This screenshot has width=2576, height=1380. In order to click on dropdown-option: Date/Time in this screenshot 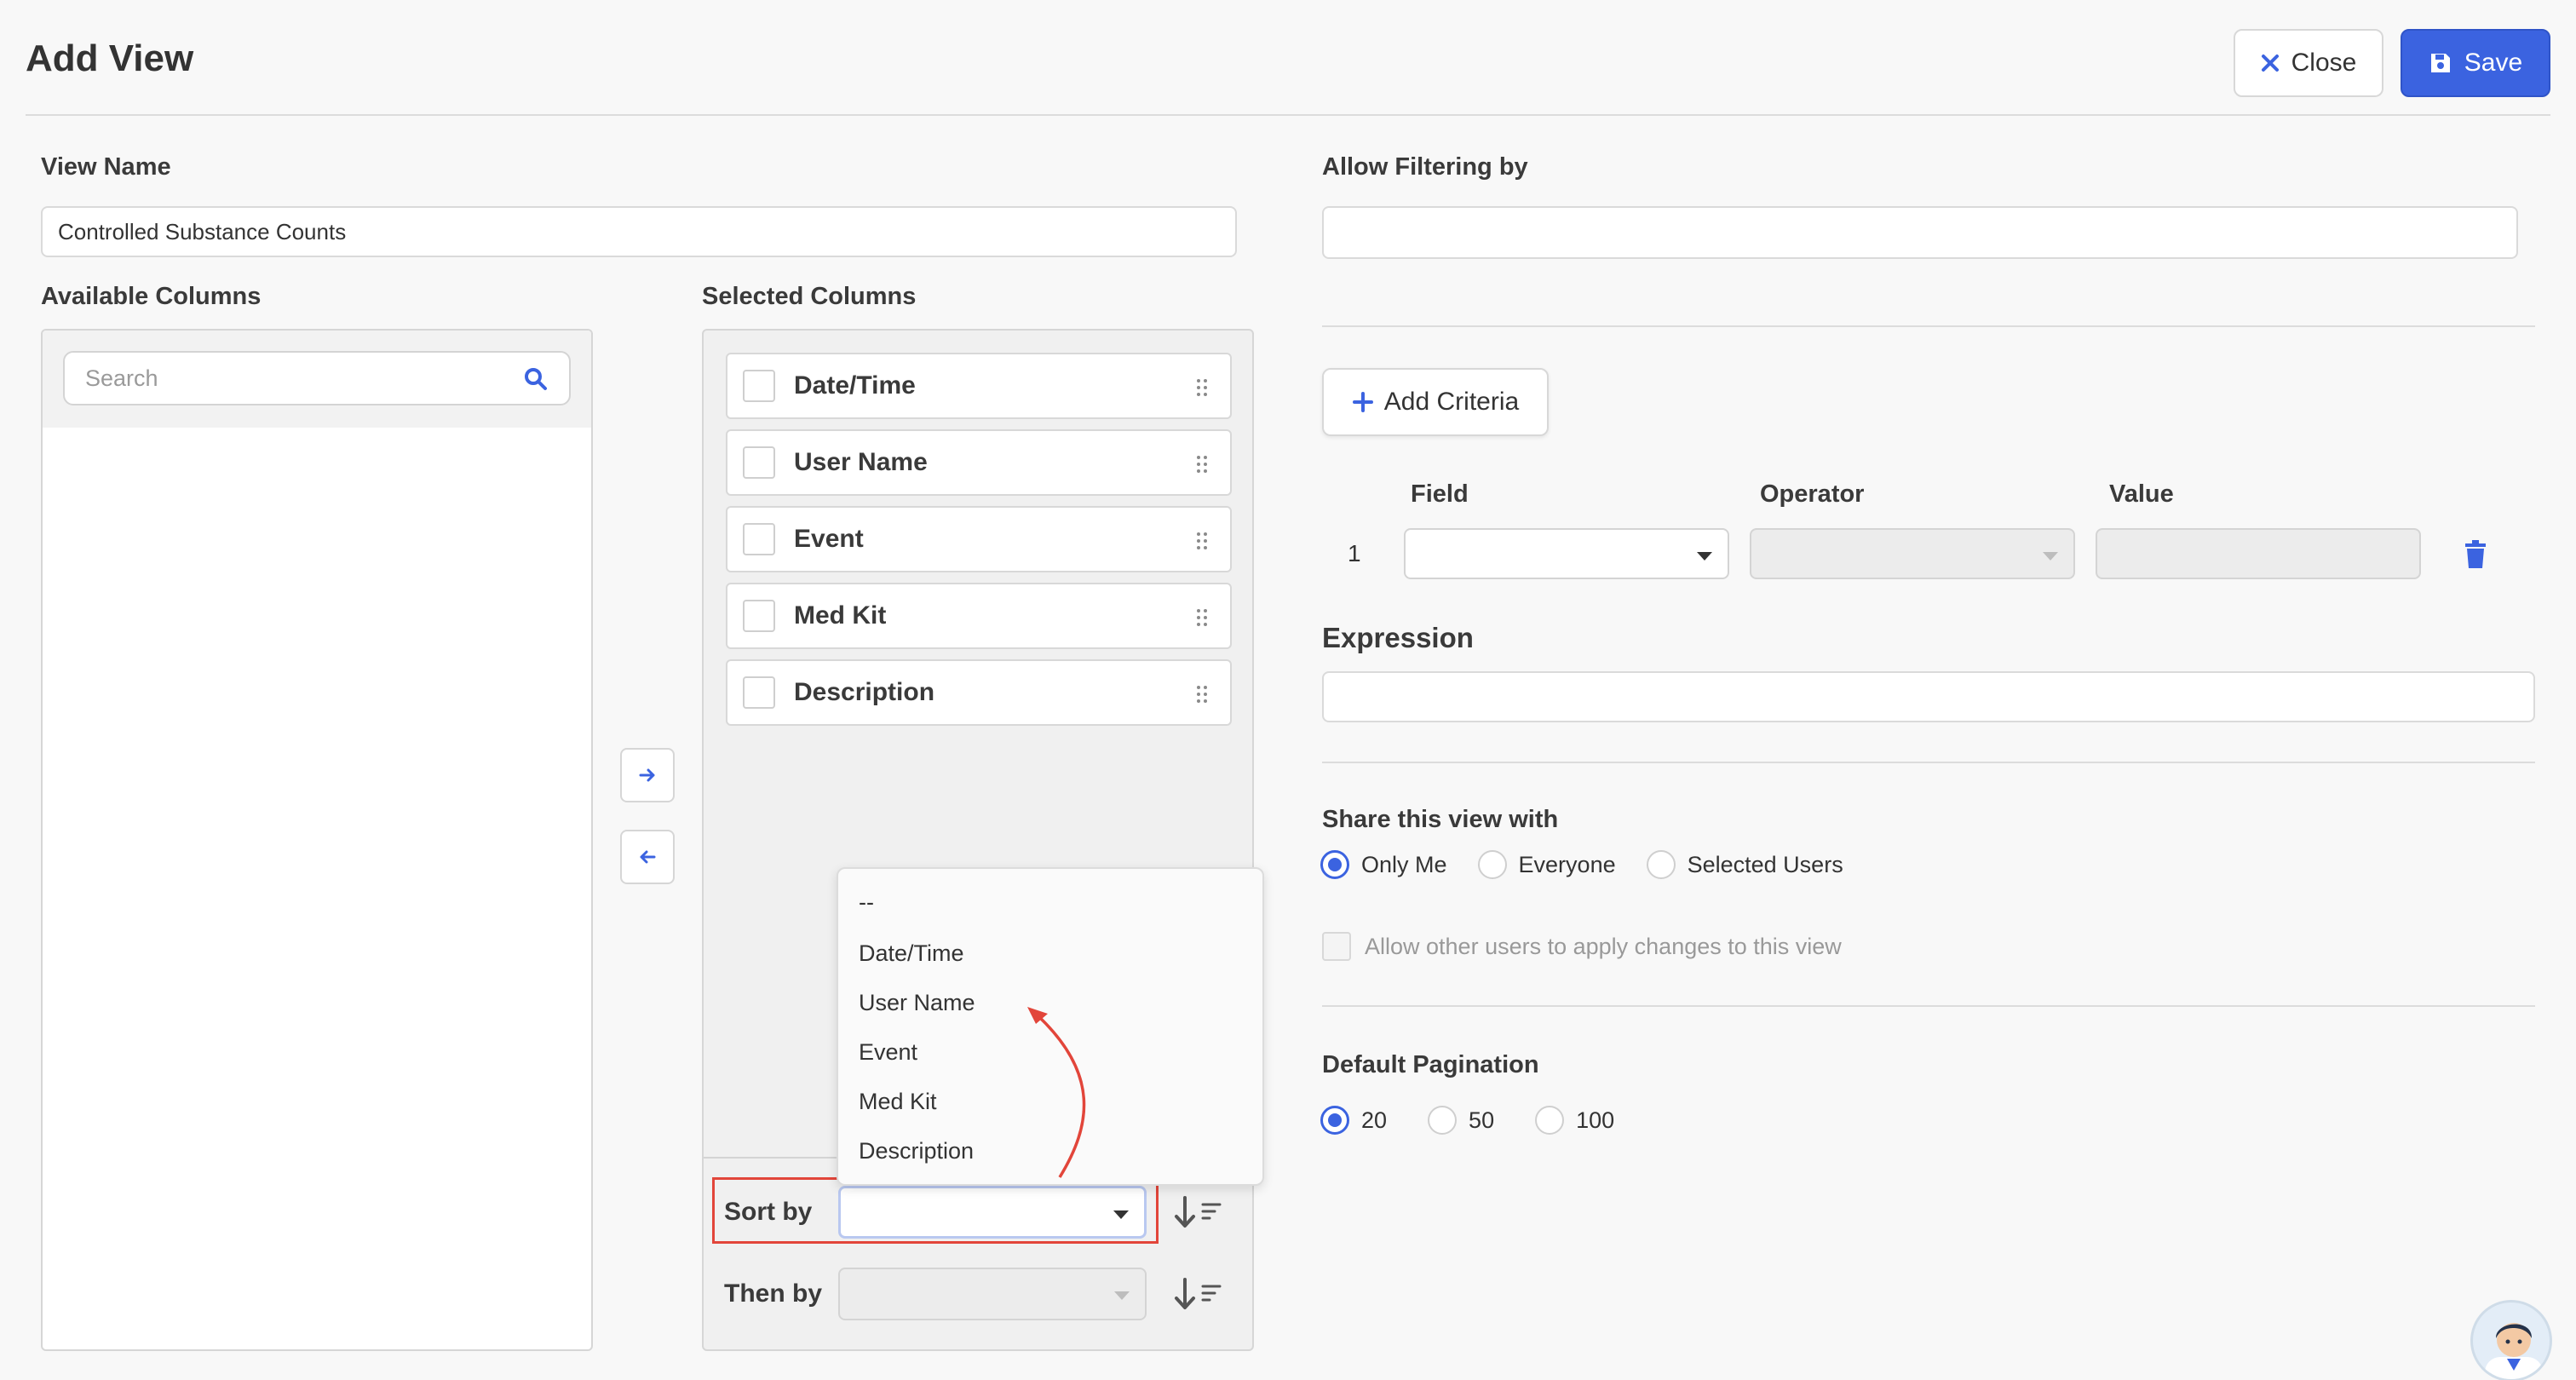, I will do `click(912, 953)`.